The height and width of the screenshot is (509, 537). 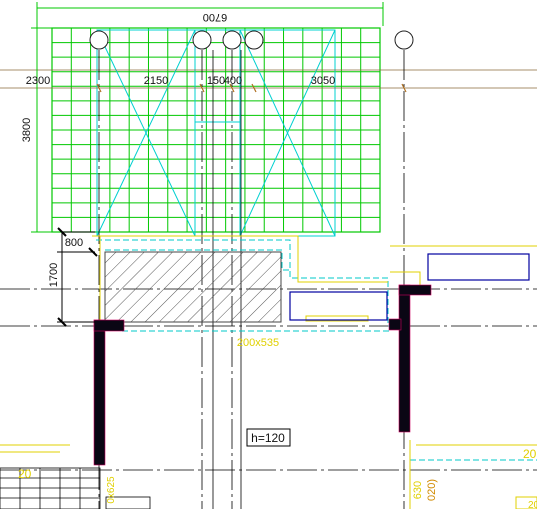 I want to click on wall-right-stub, so click(x=395, y=324).